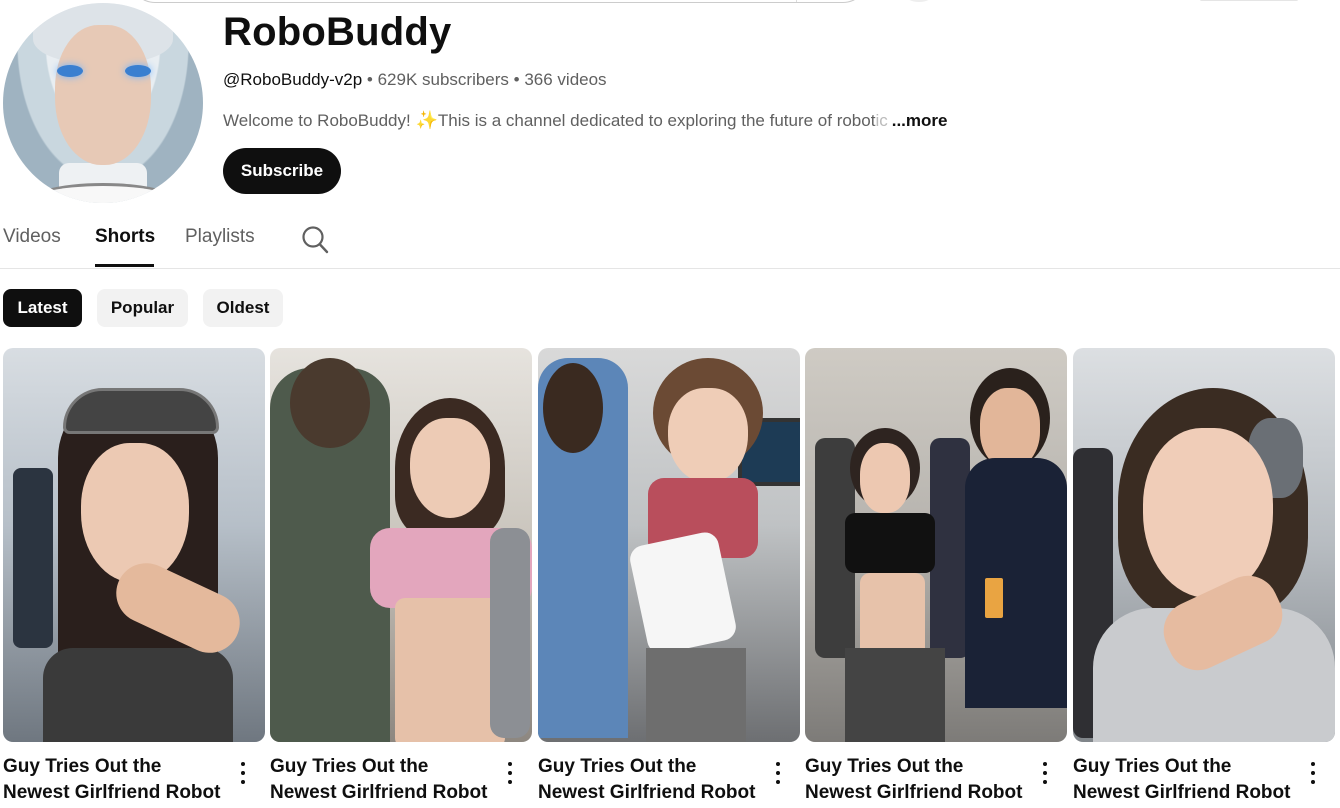  I want to click on description-text-fade: ic, so click(881, 120).